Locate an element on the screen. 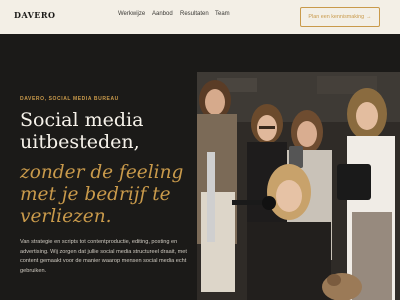 The image size is (400, 300). plan-kennismaking-button: Plan een kennismaking → is located at coordinates (340, 17).